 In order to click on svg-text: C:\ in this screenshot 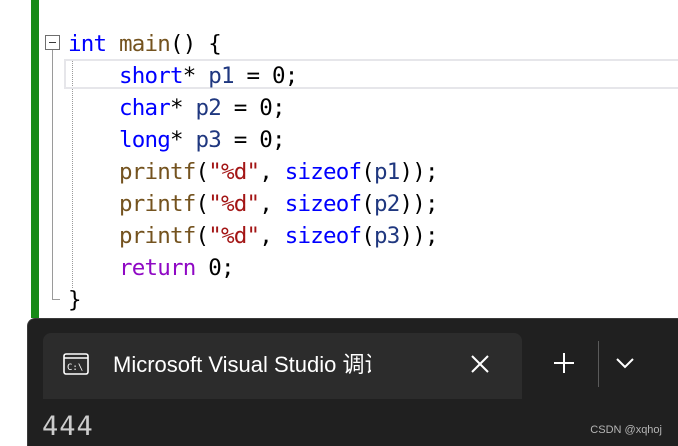, I will do `click(75, 368)`.